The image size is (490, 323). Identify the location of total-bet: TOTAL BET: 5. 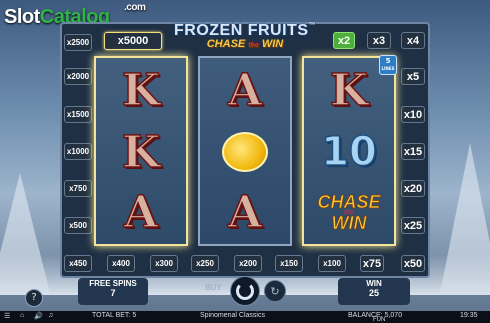
(114, 315).